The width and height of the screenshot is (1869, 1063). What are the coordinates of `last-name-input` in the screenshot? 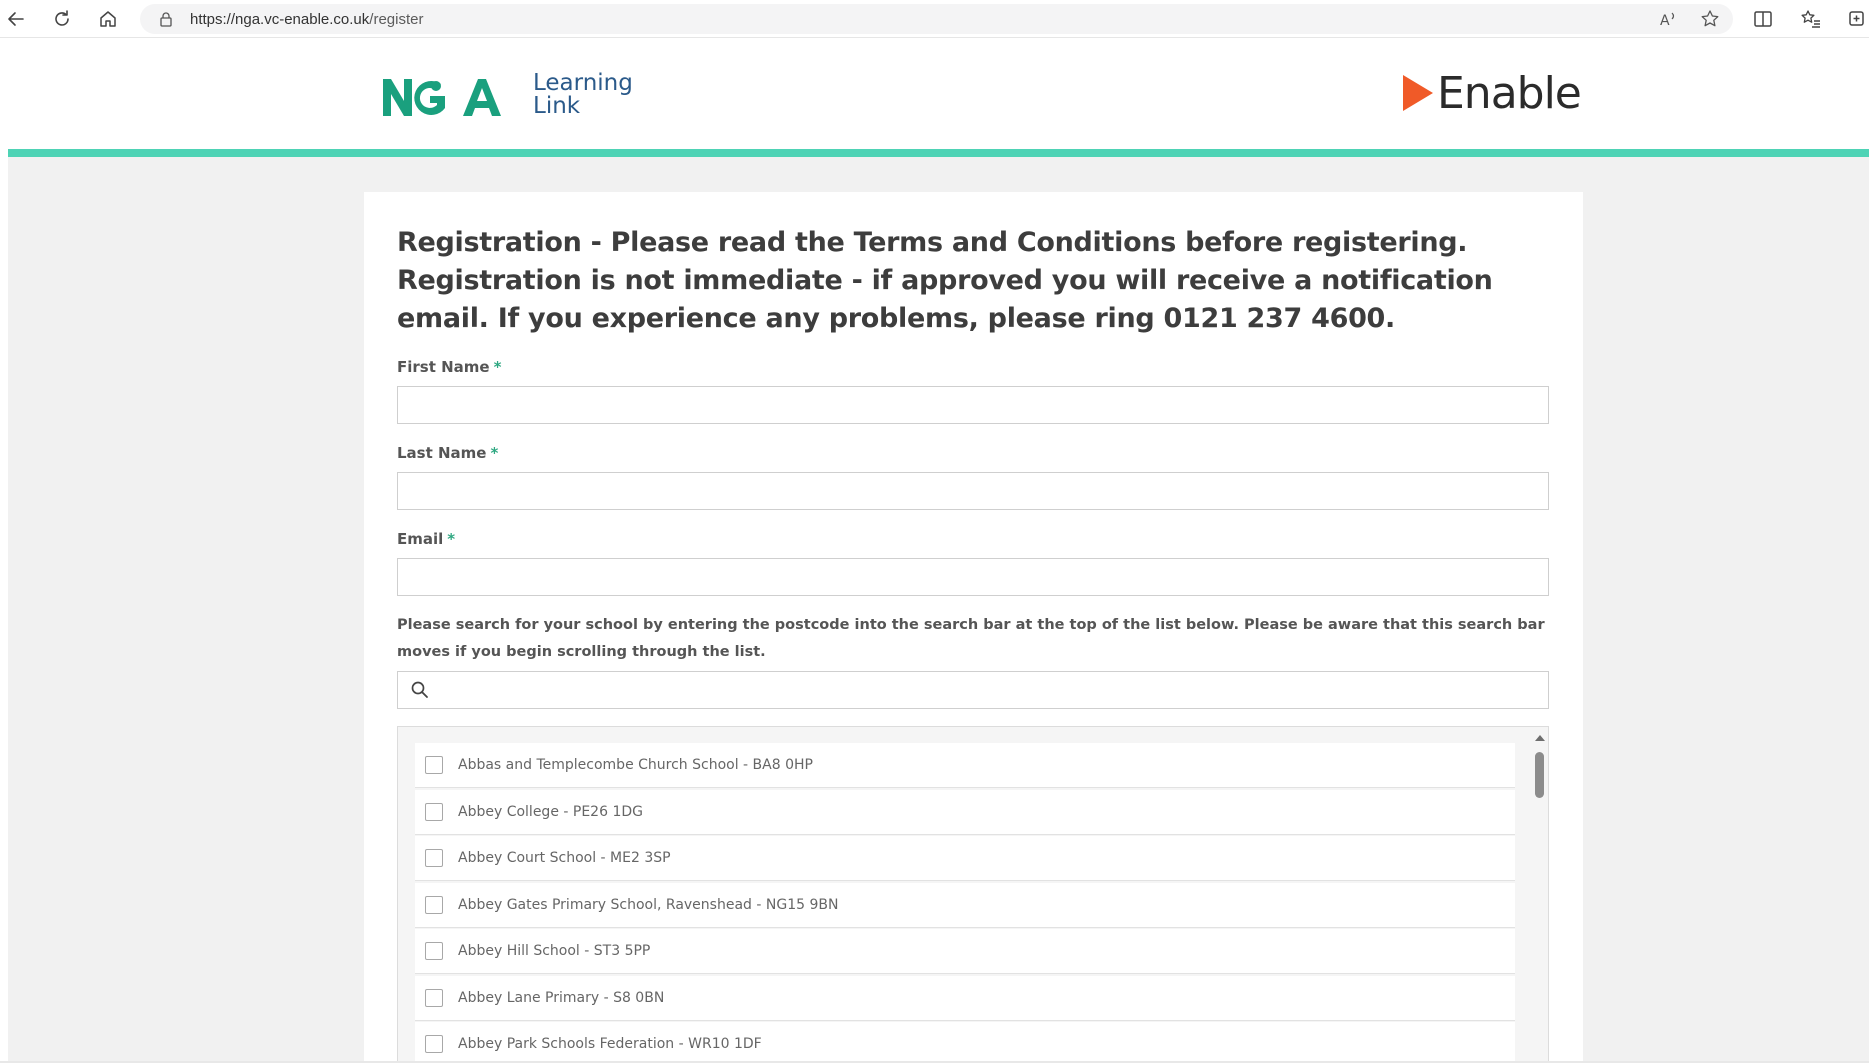 It's located at (973, 491).